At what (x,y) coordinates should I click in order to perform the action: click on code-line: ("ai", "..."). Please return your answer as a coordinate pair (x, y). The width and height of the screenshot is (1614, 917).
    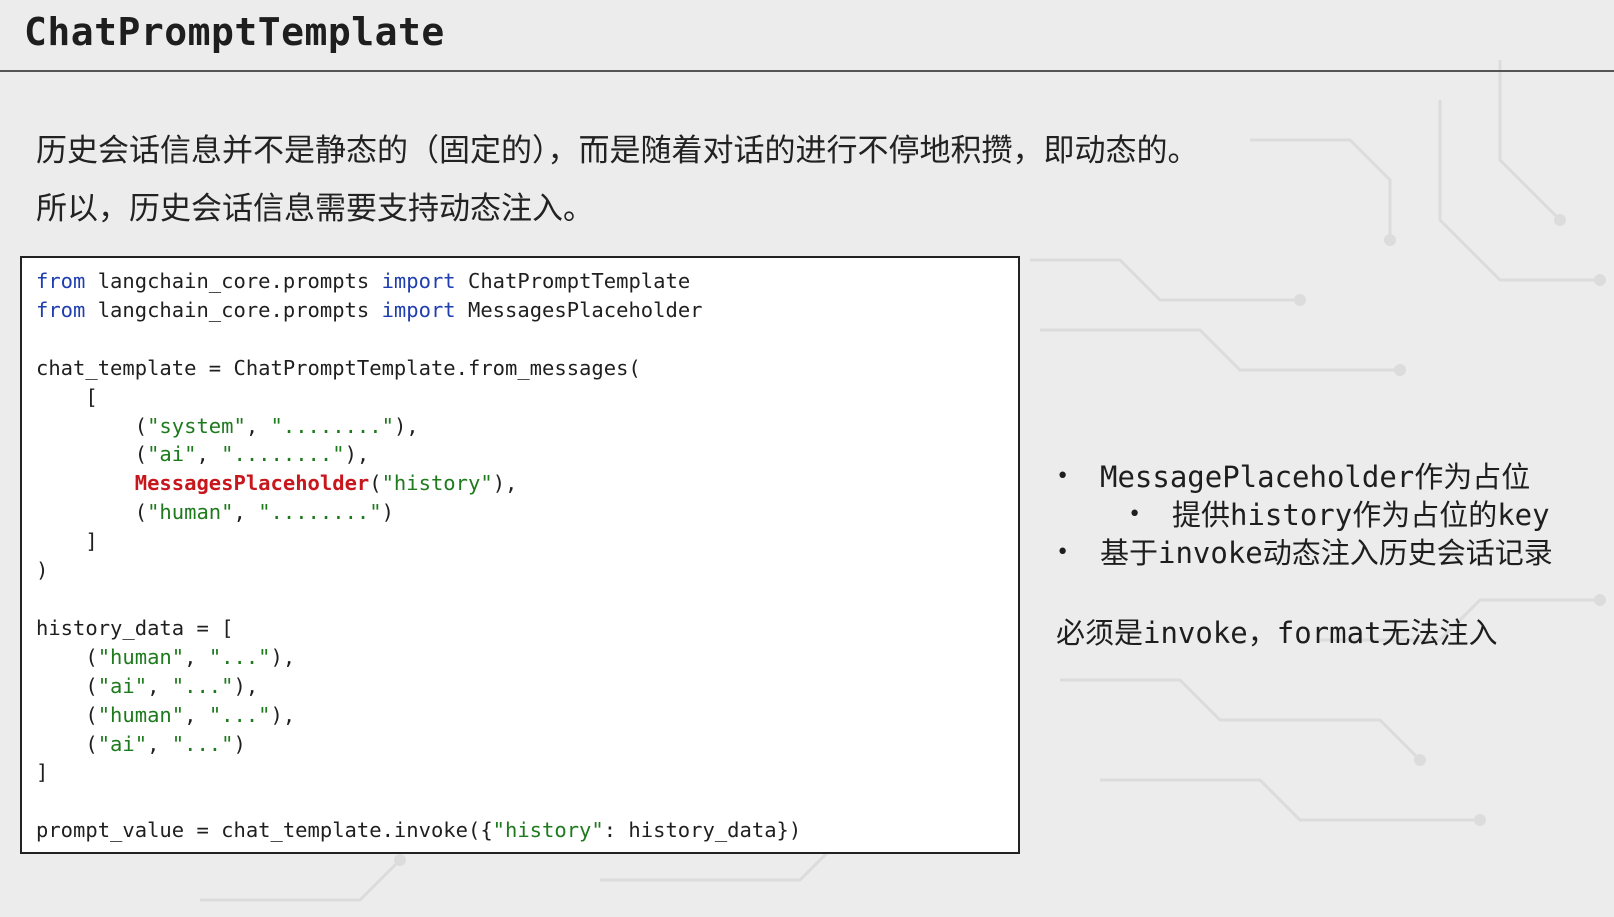
    Looking at the image, I should click on (527, 744).